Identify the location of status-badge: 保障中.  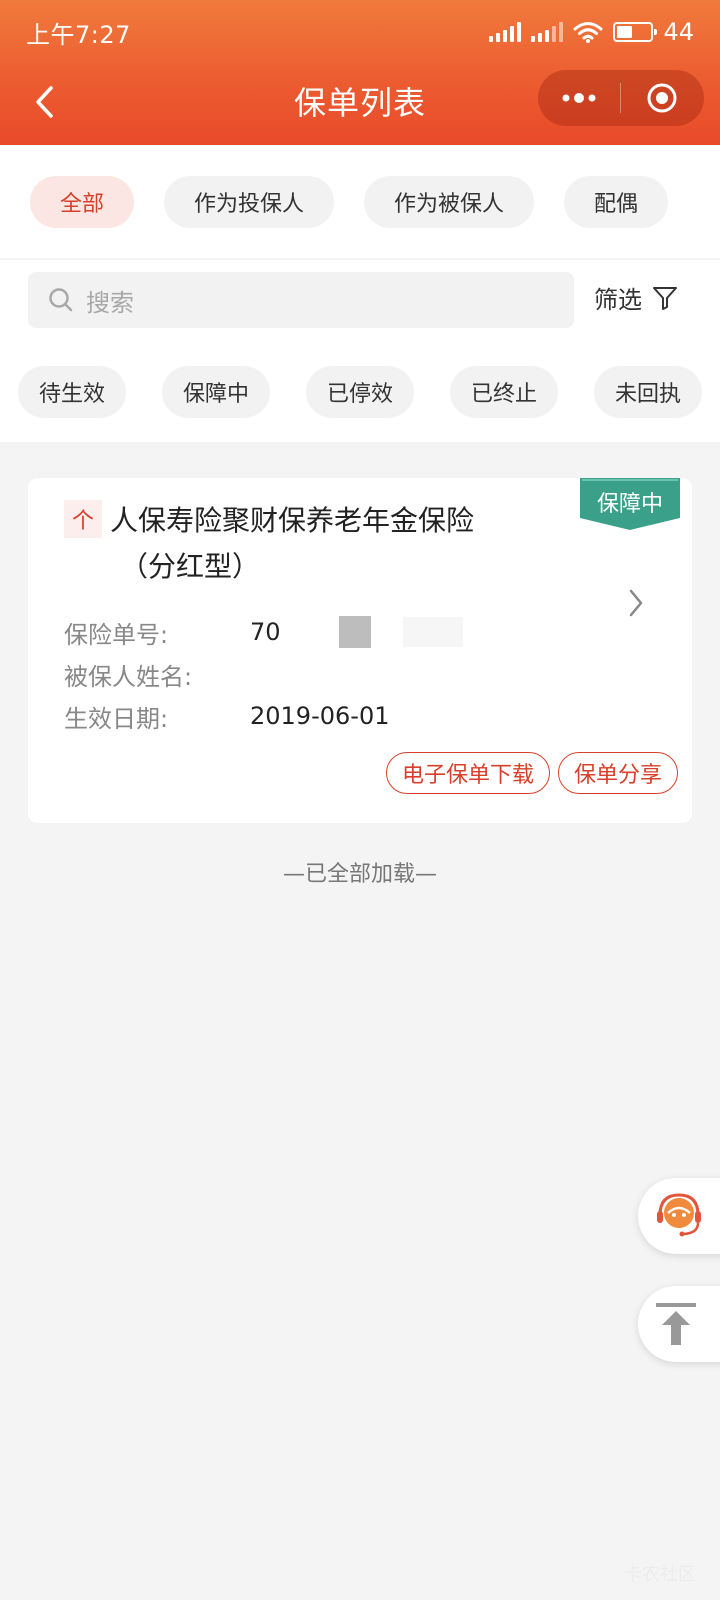
(630, 504).